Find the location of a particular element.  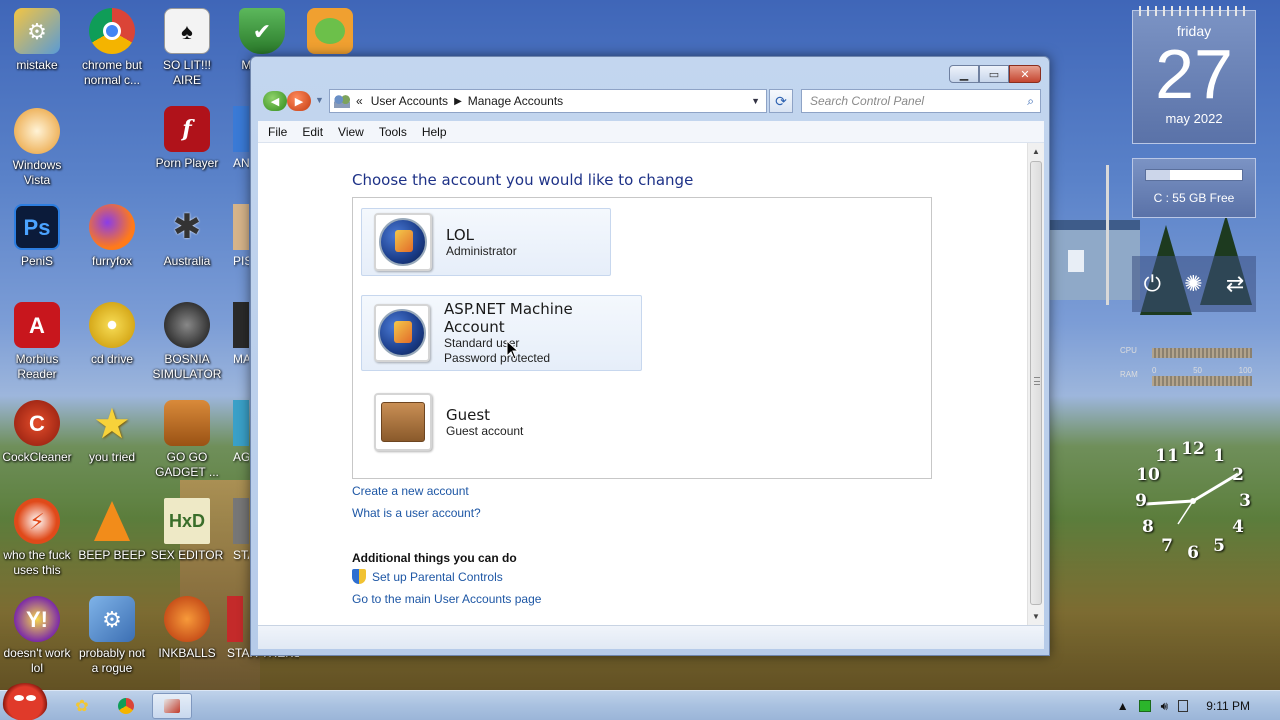

create-account-link: Create a new account is located at coordinates (410, 491).